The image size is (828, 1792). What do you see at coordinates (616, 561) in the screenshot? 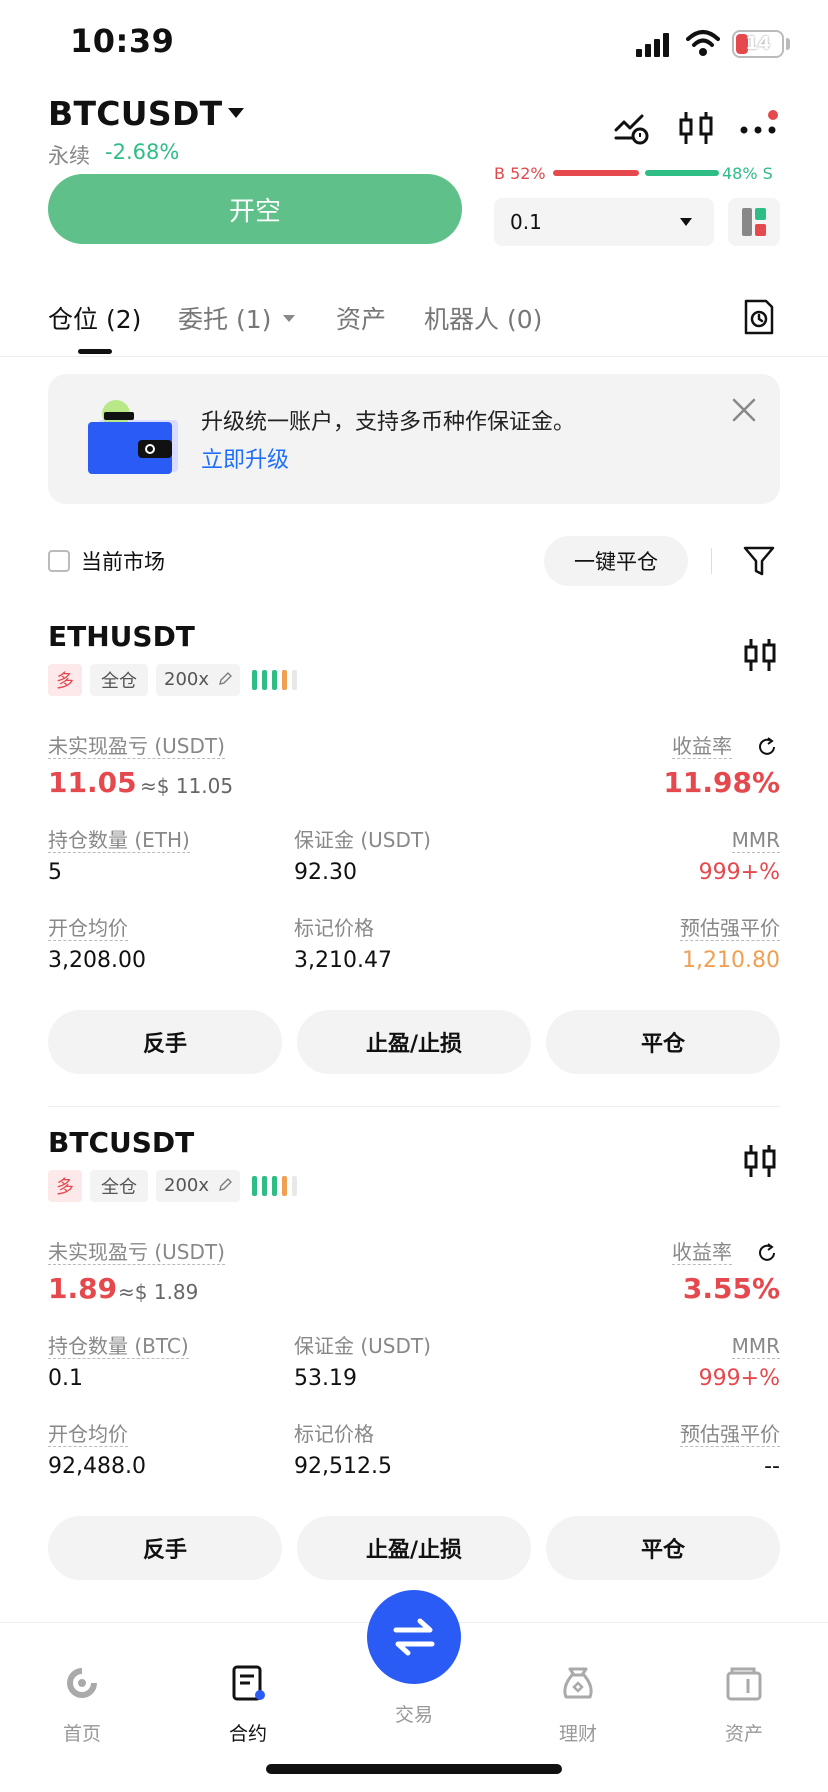
I see `close-all-button: 一键平仓` at bounding box center [616, 561].